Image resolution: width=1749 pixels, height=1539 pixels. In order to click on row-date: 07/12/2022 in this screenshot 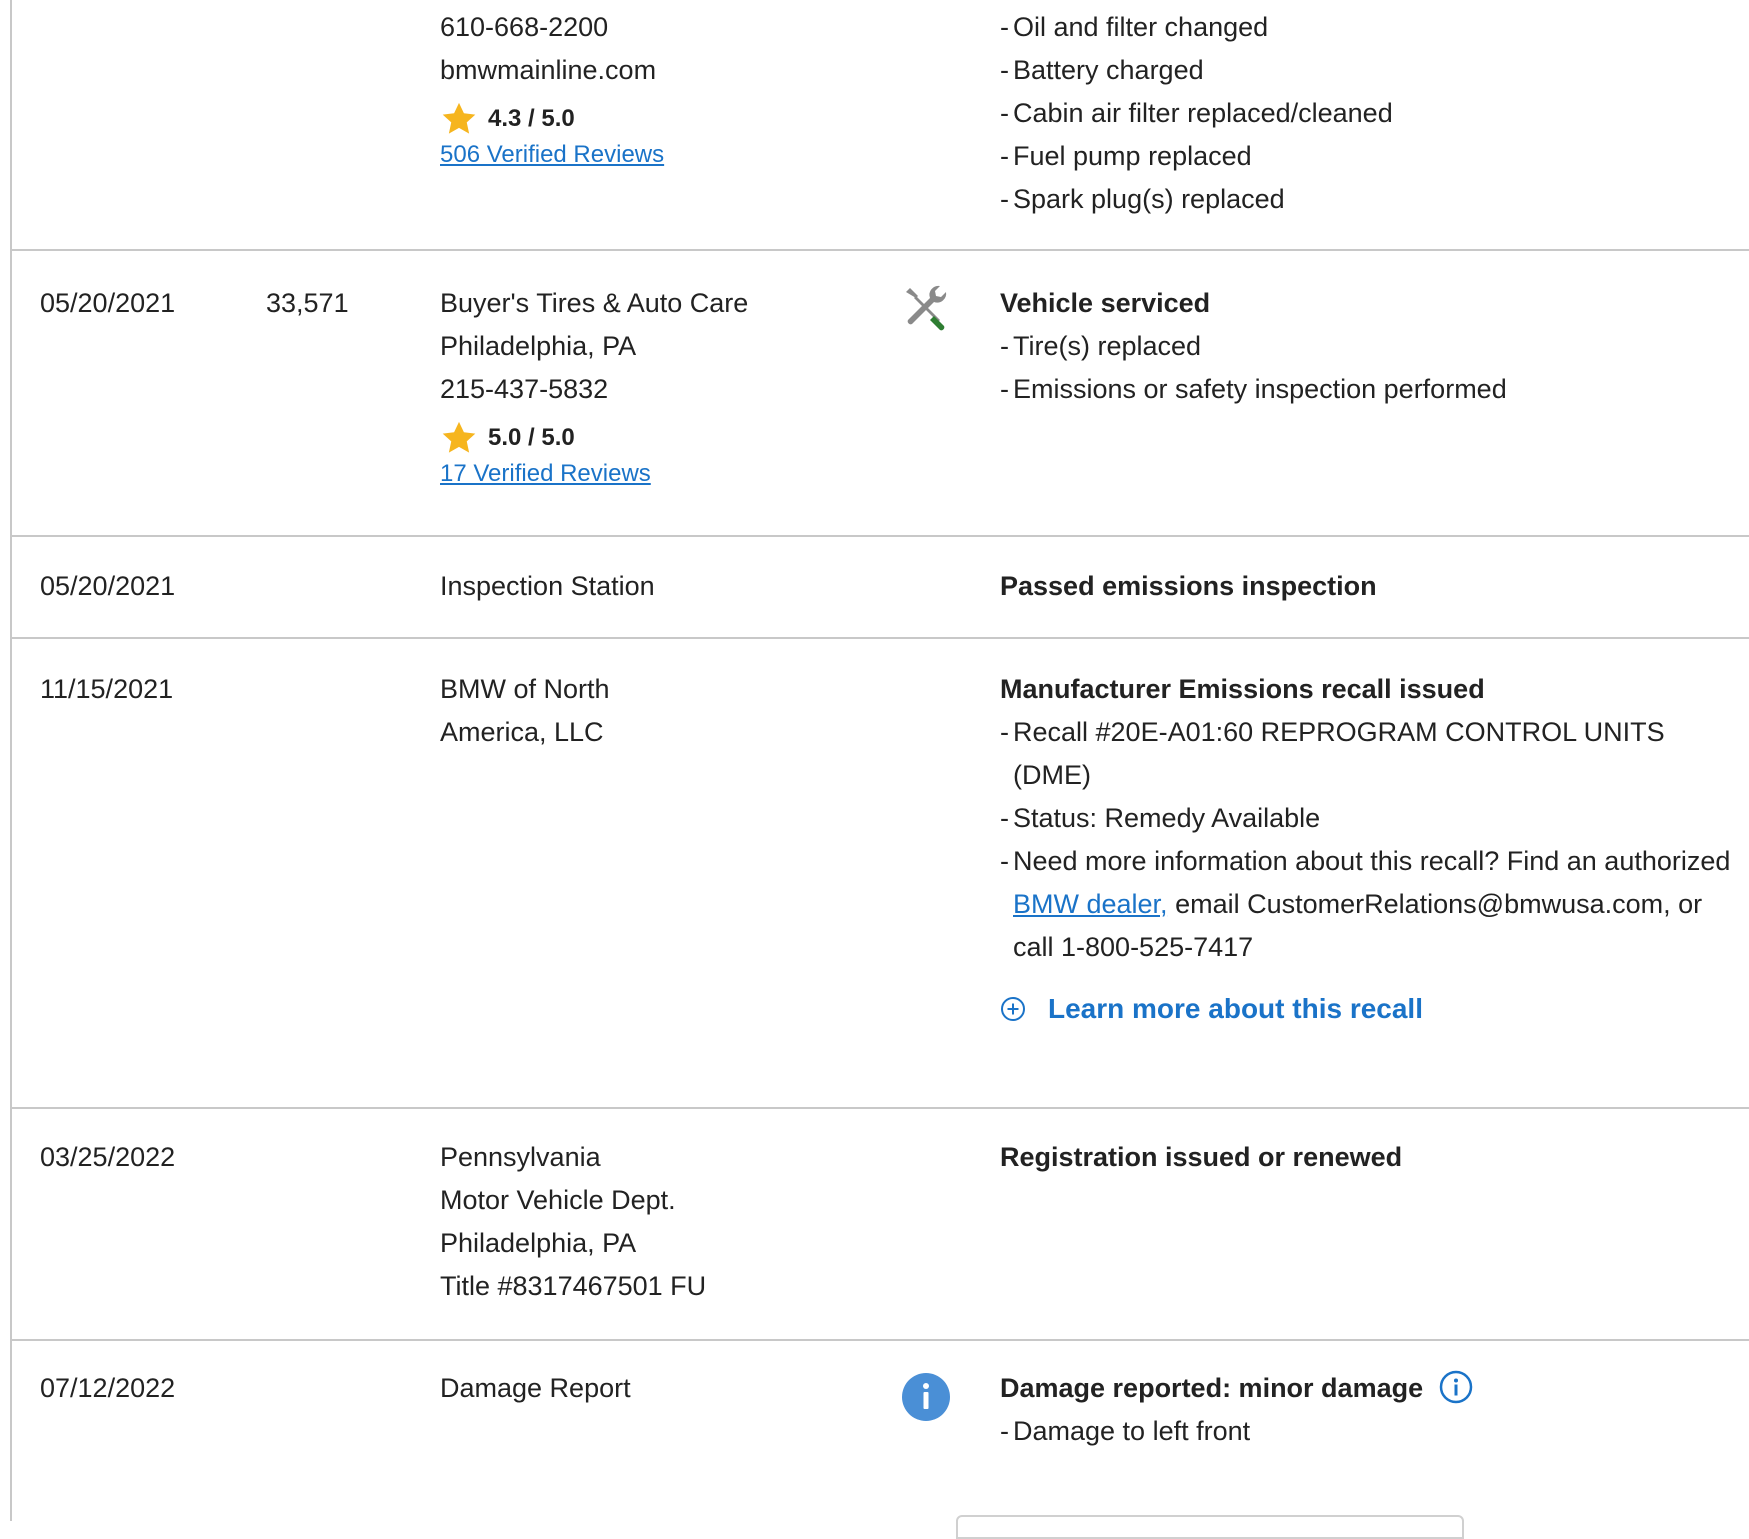, I will do `click(108, 1388)`.